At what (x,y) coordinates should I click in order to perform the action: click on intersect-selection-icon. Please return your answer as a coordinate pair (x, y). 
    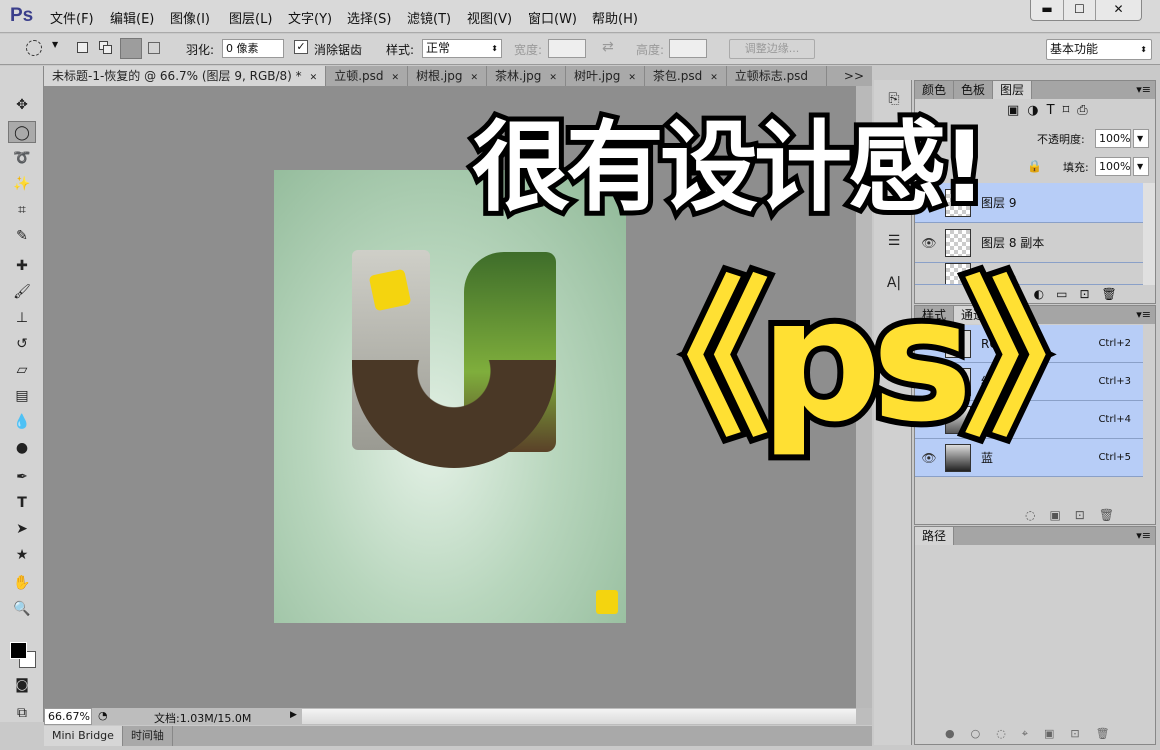
    Looking at the image, I should click on (154, 48).